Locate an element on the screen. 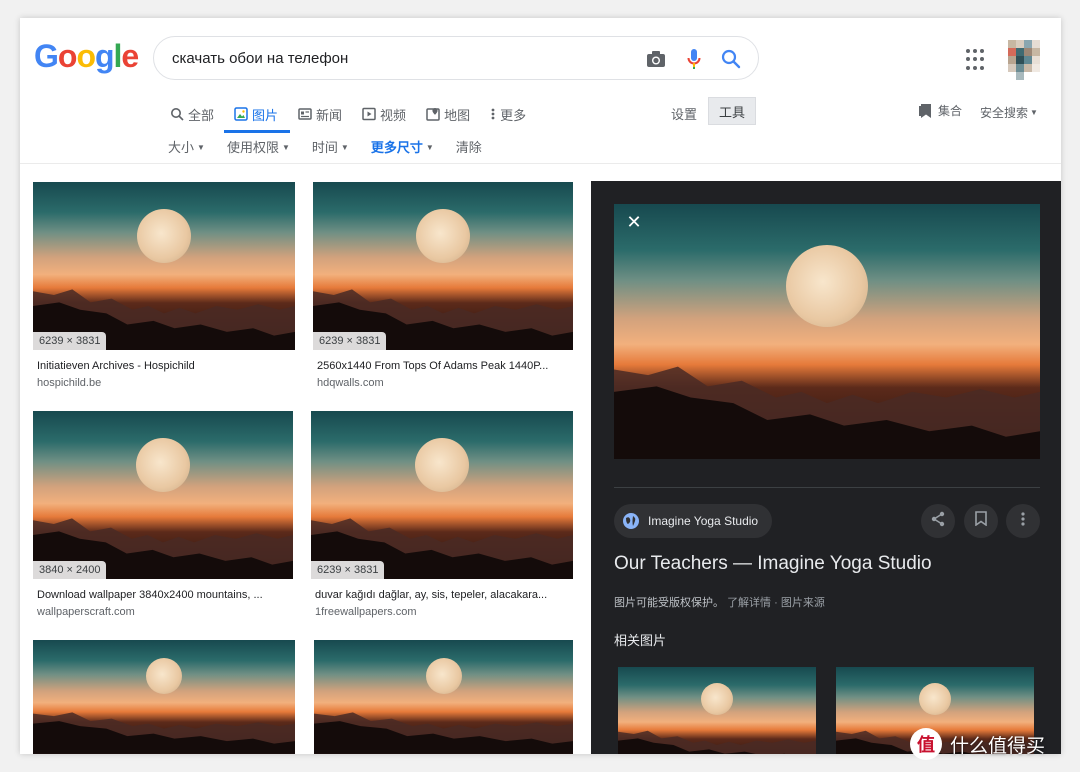 The image size is (1080, 772). apps-grid-icon is located at coordinates (977, 60).